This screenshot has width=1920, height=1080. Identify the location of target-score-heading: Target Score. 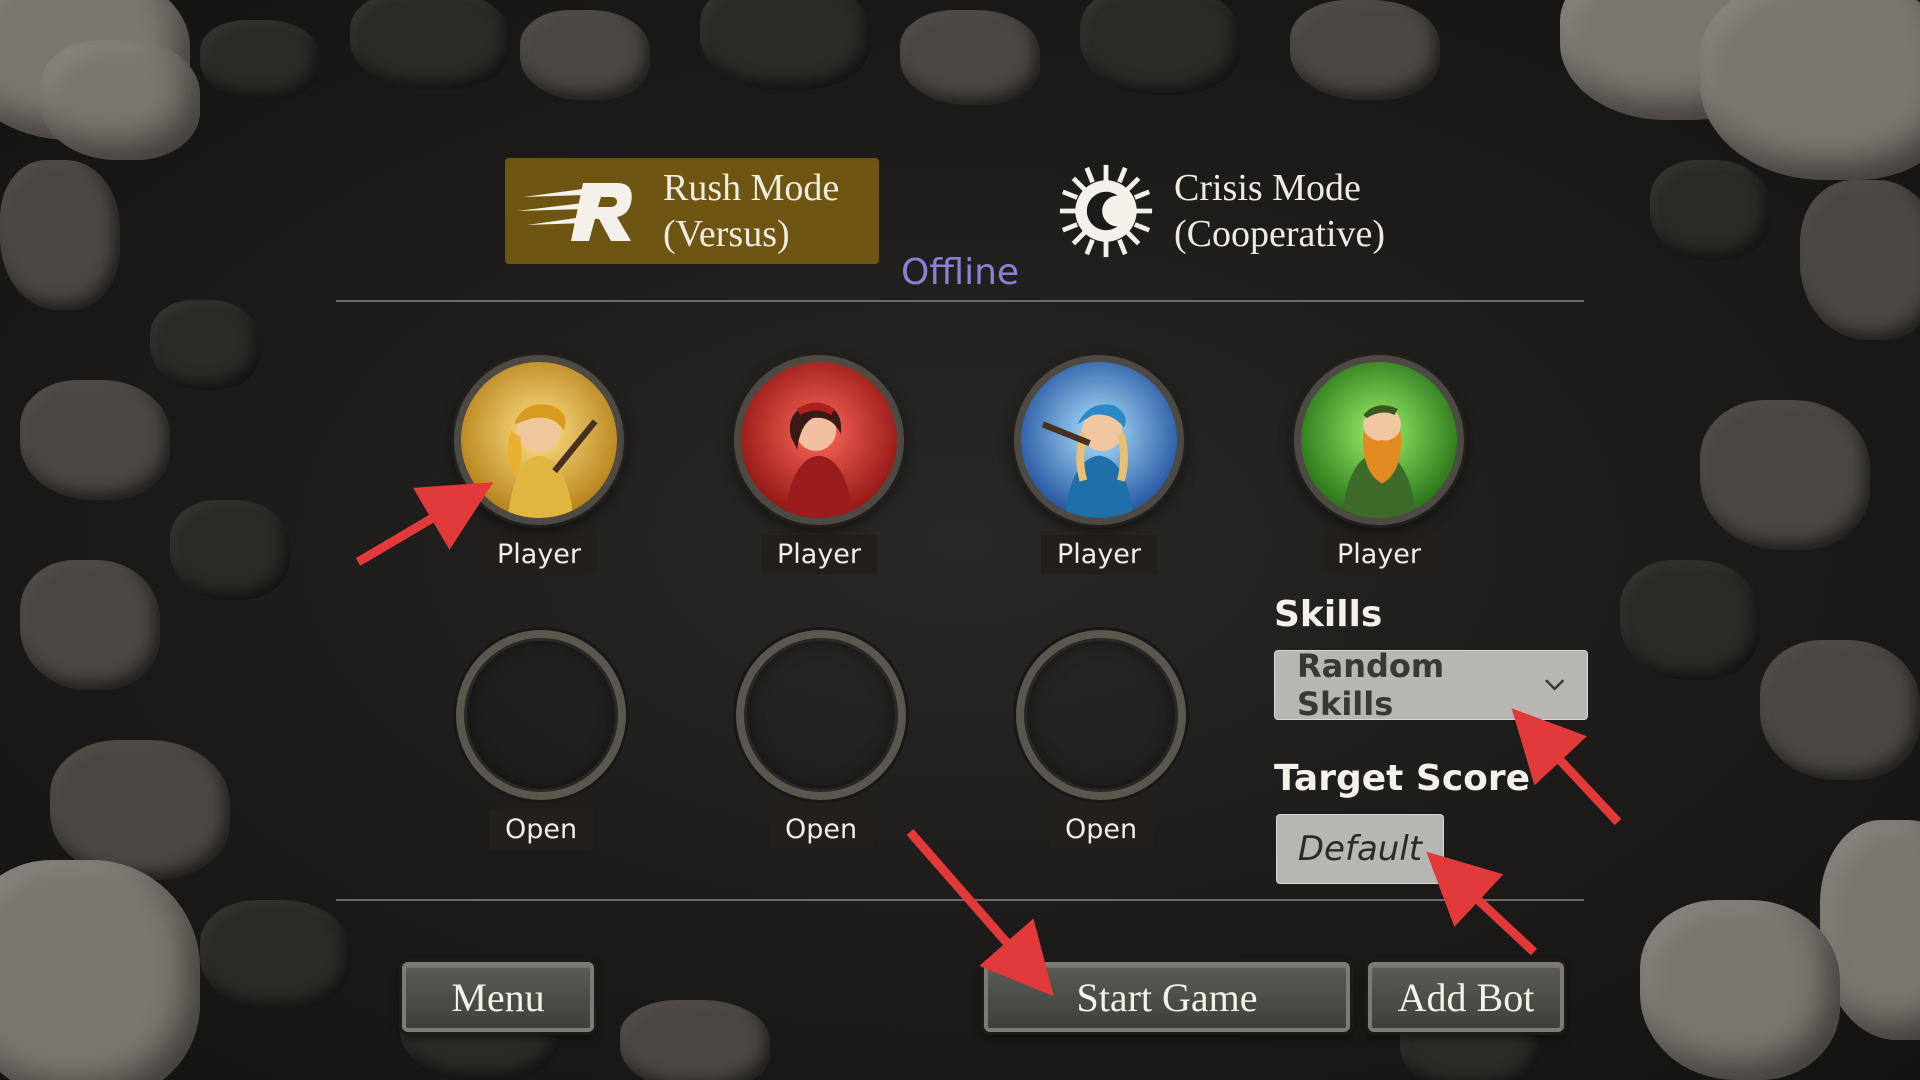
(1402, 778).